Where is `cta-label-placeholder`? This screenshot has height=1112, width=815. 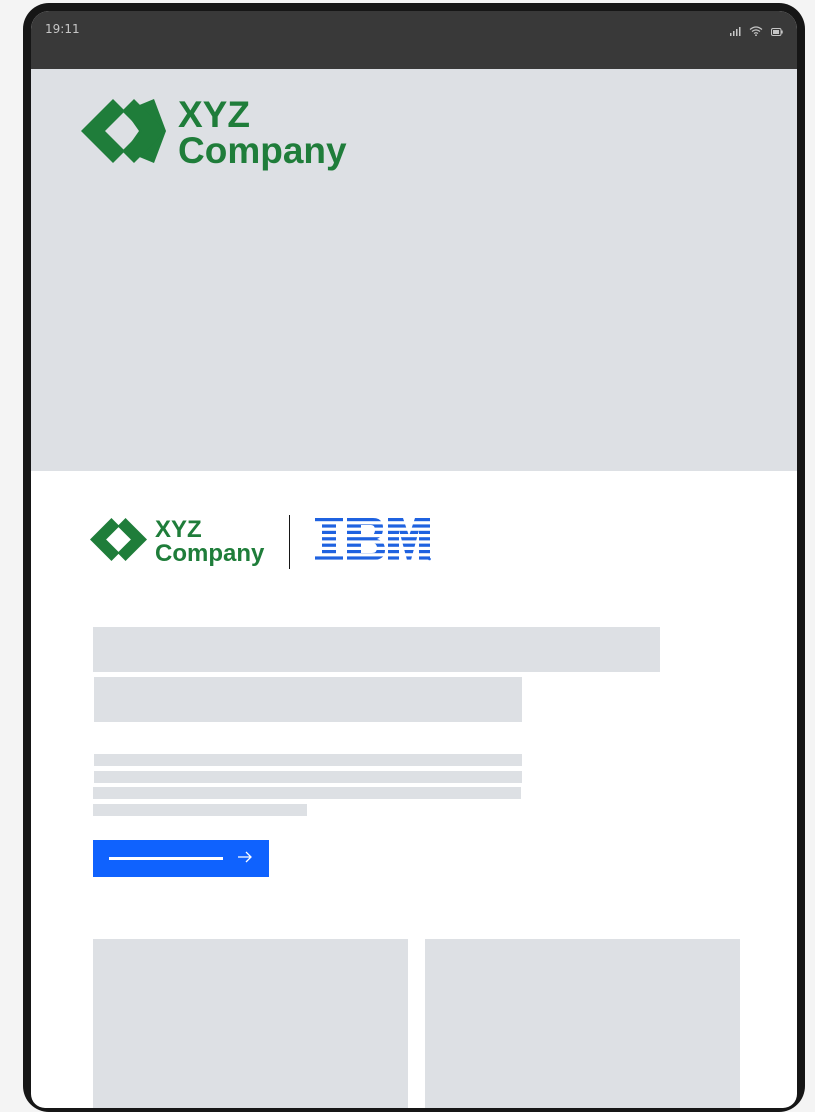
cta-label-placeholder is located at coordinates (166, 858).